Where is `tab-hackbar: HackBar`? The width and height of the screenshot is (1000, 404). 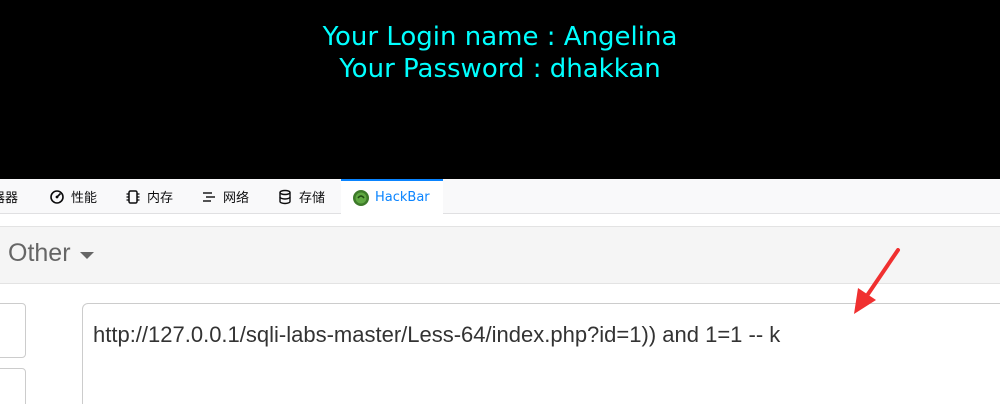
tab-hackbar: HackBar is located at coordinates (392, 196).